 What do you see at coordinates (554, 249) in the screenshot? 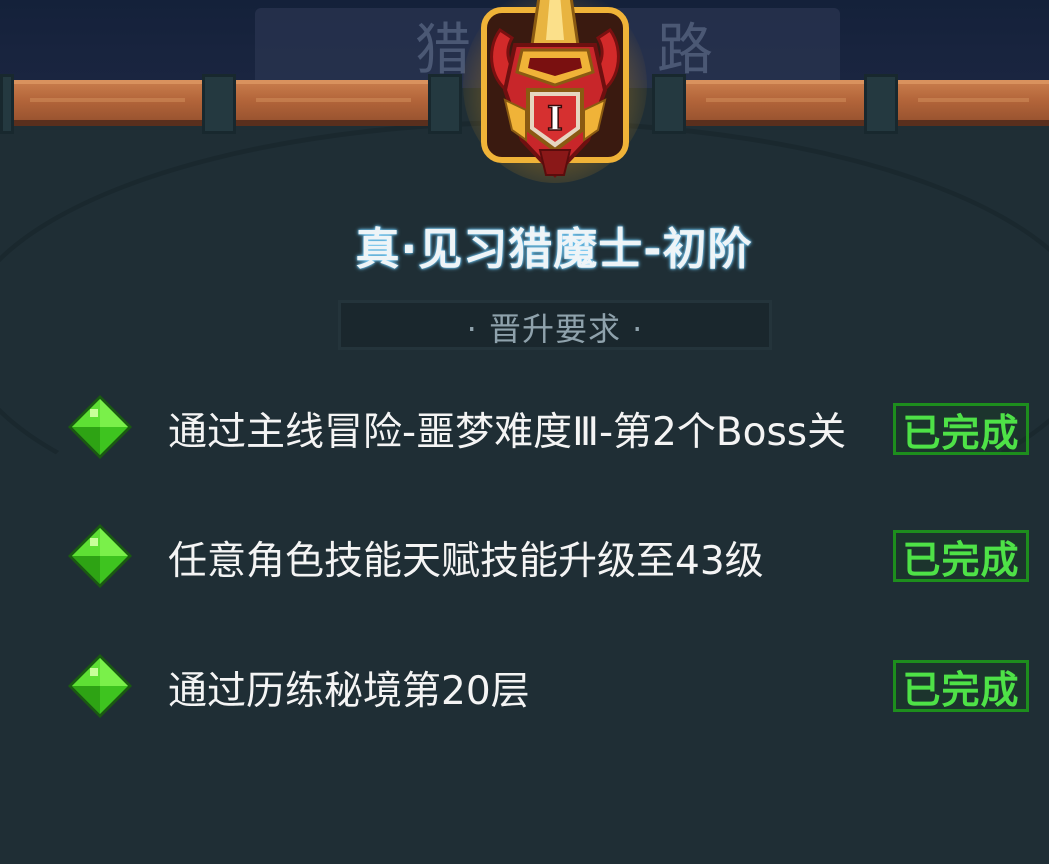
I see `rank-title: 真·见习猎魔士-初阶` at bounding box center [554, 249].